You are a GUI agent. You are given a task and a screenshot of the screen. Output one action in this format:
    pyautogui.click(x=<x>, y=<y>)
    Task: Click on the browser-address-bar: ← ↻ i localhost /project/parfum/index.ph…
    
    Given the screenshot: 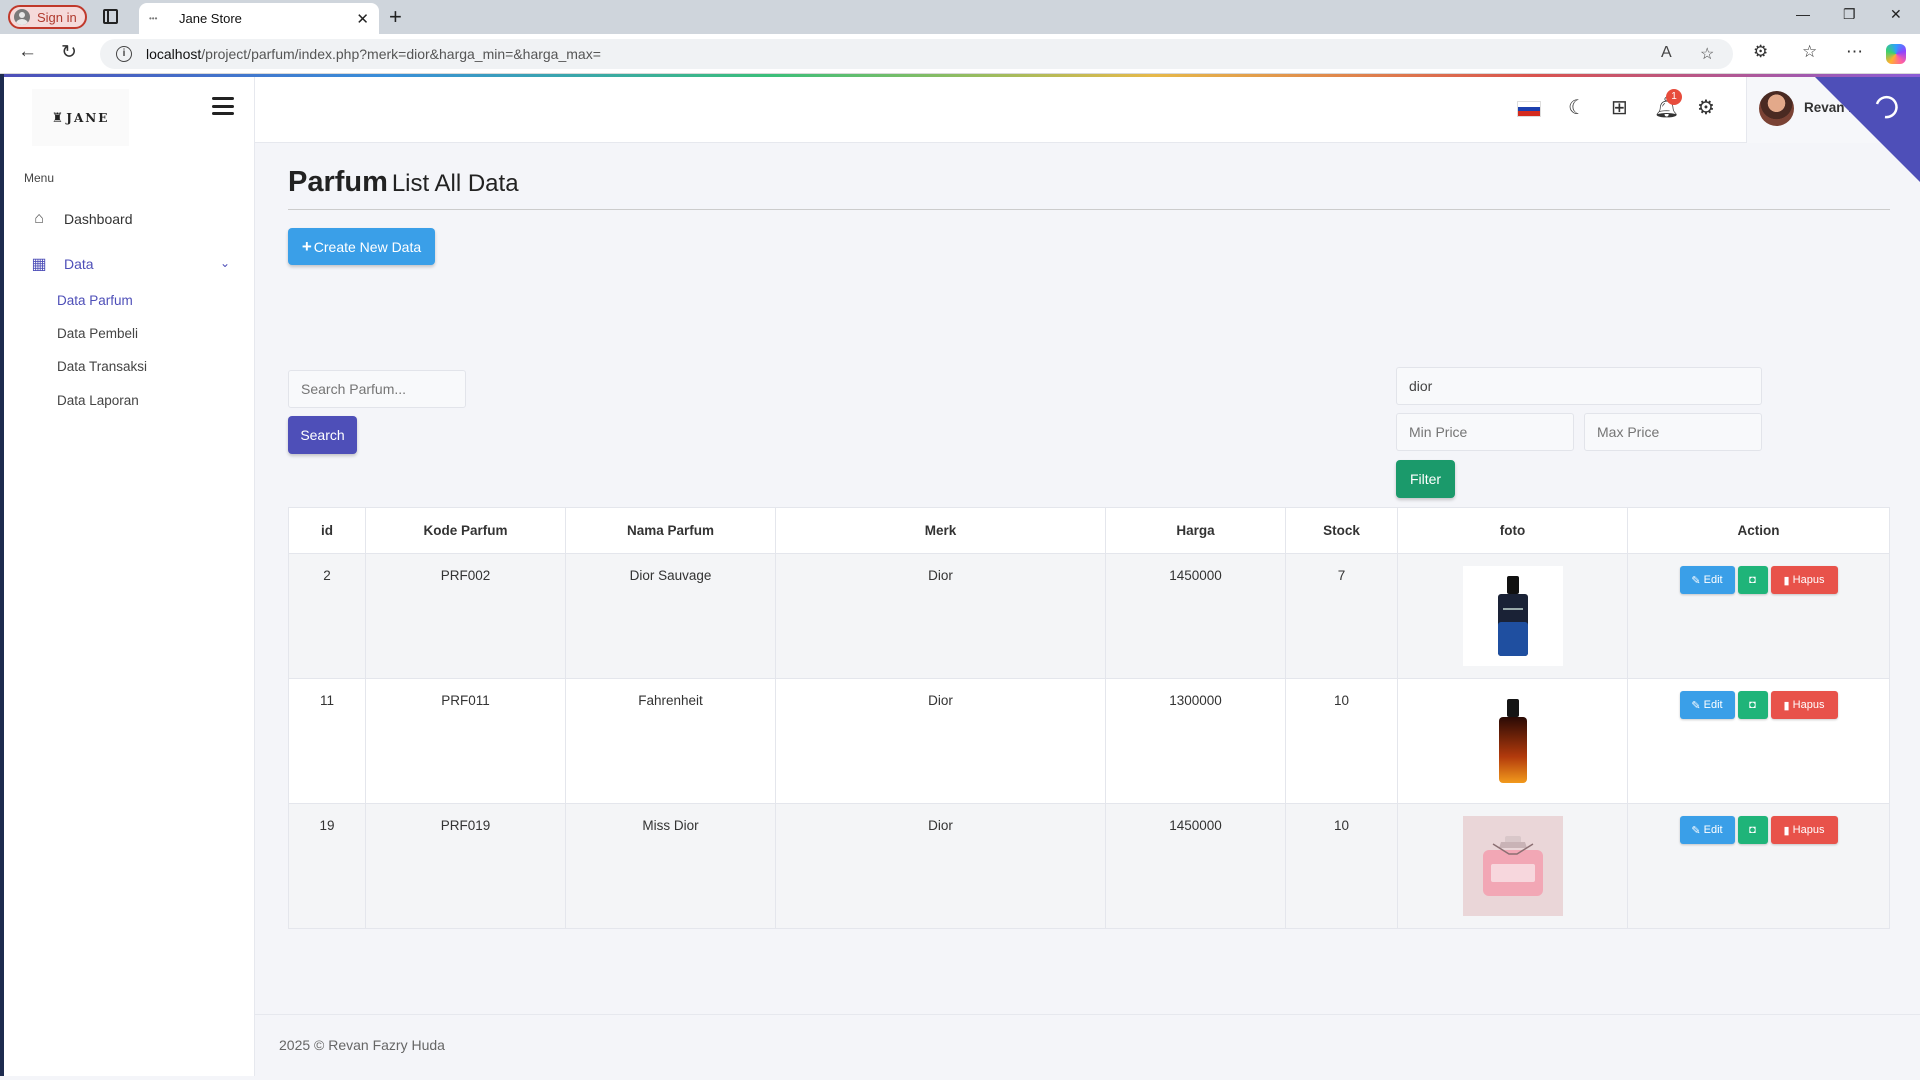 What is the action you would take?
    pyautogui.click(x=960, y=54)
    